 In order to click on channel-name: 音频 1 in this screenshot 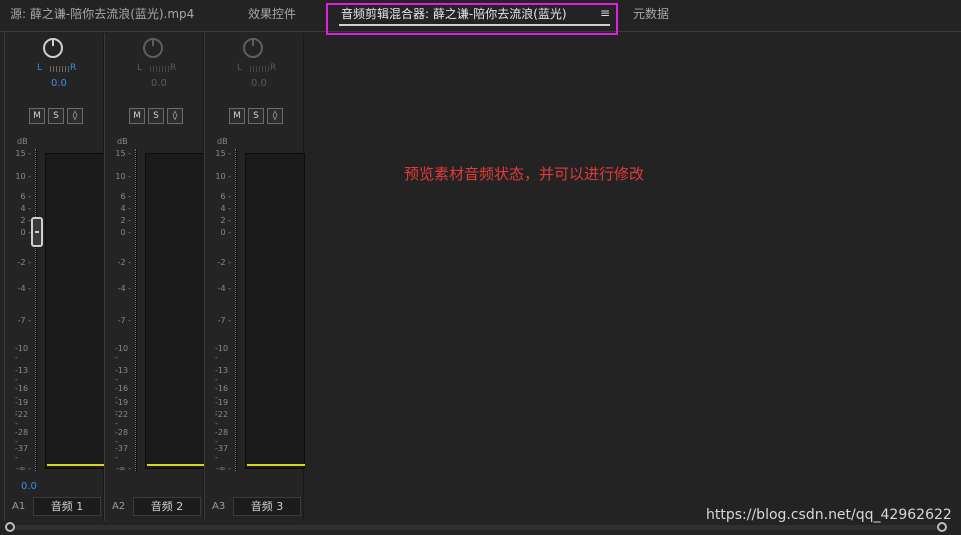, I will do `click(67, 506)`.